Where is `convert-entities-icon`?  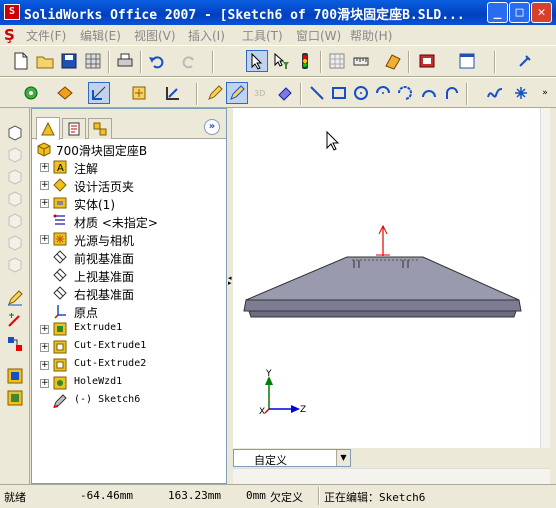 convert-entities-icon is located at coordinates (173, 93).